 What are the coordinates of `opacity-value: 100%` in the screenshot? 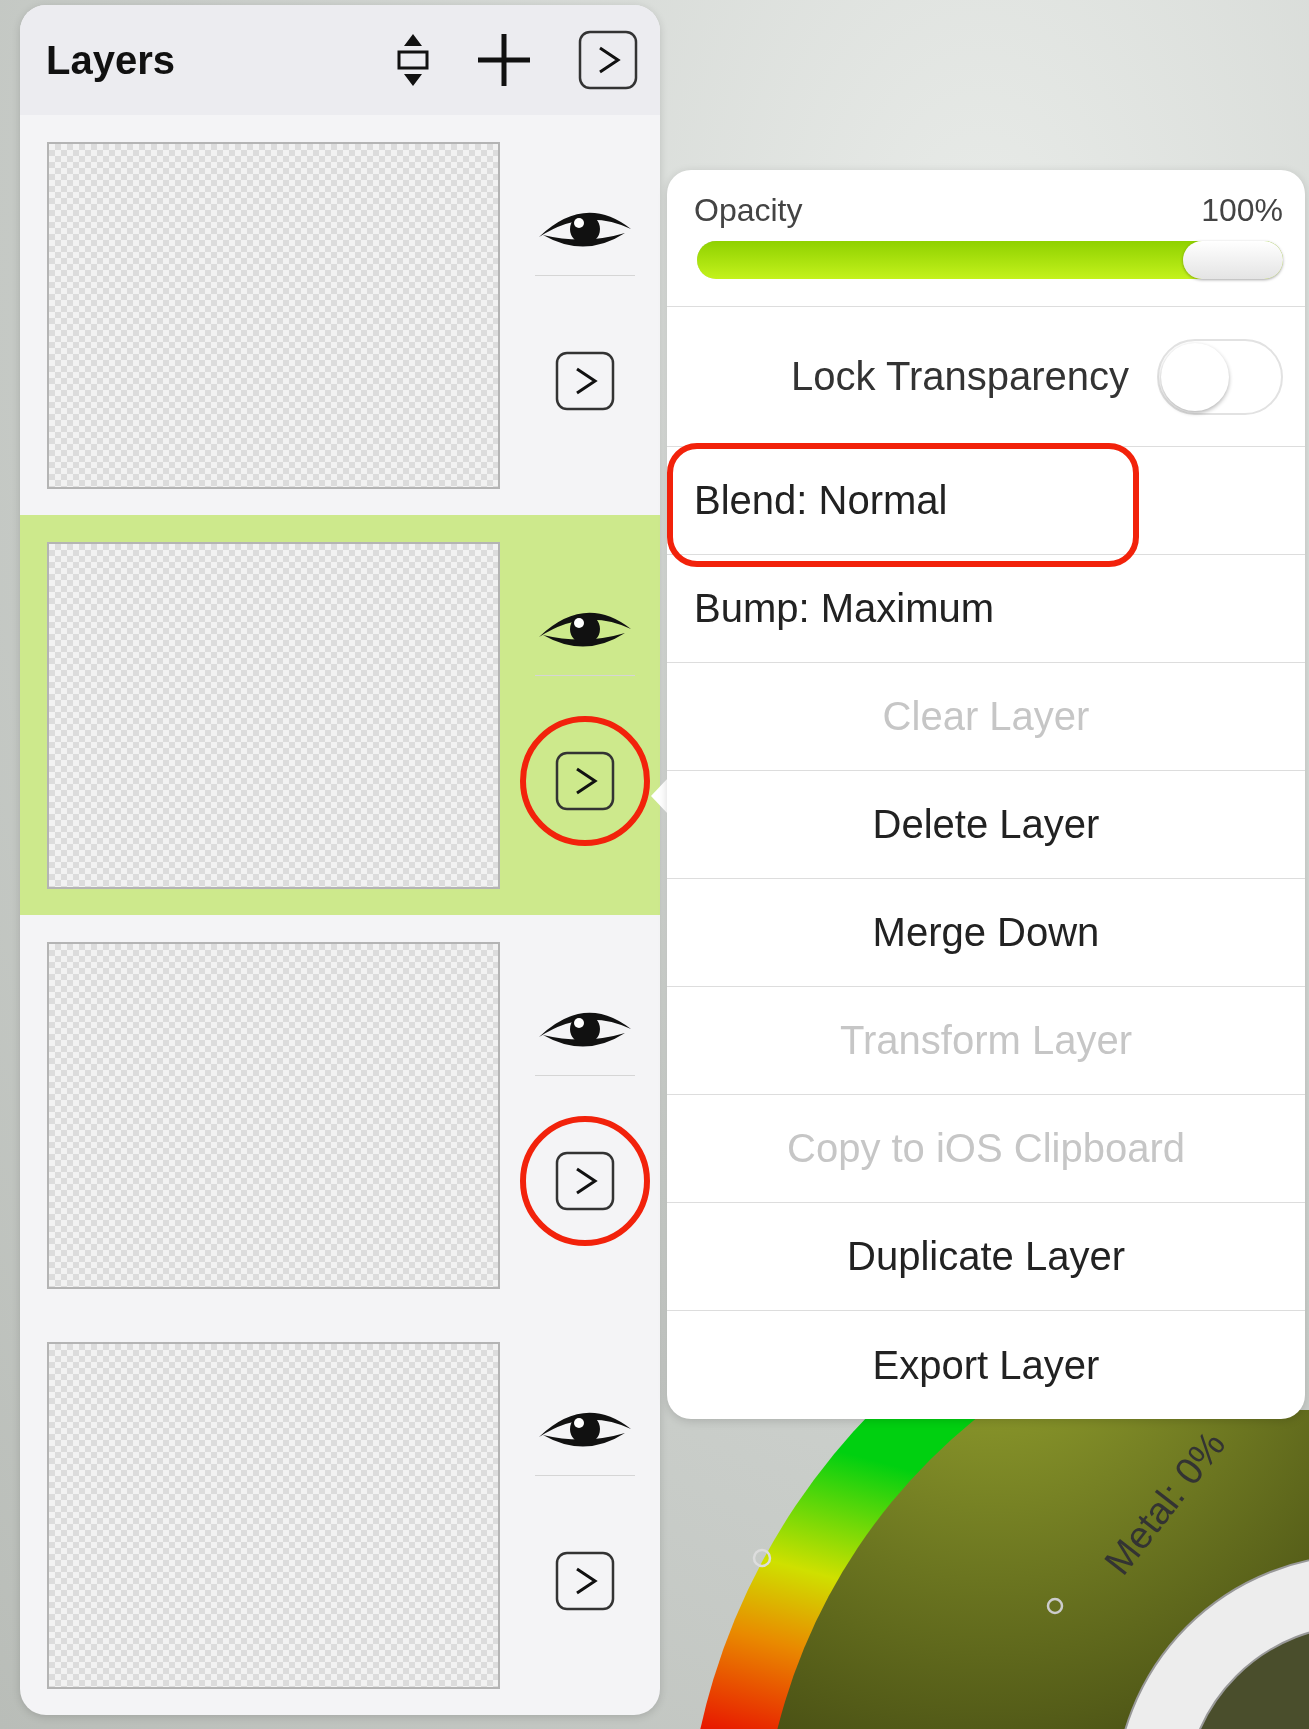 It's located at (1242, 210).